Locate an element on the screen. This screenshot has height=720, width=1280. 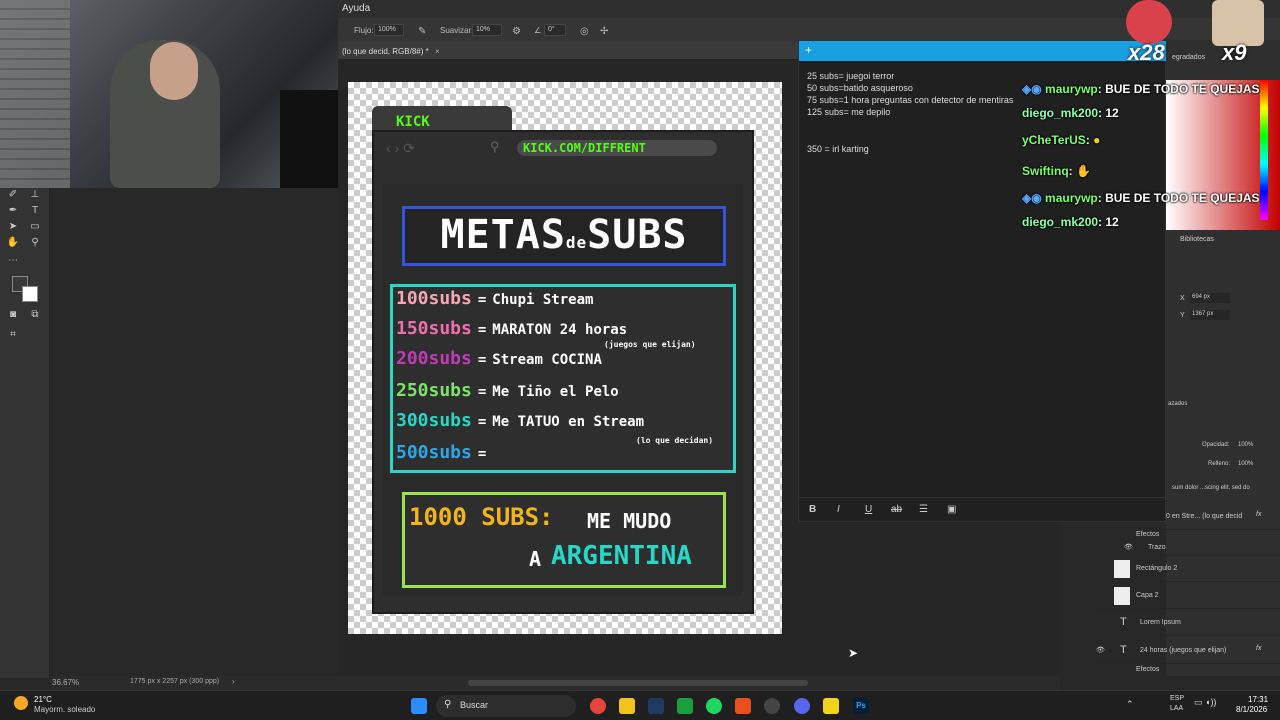
note-line: 350 = irl karting is located at coordinates (838, 149).